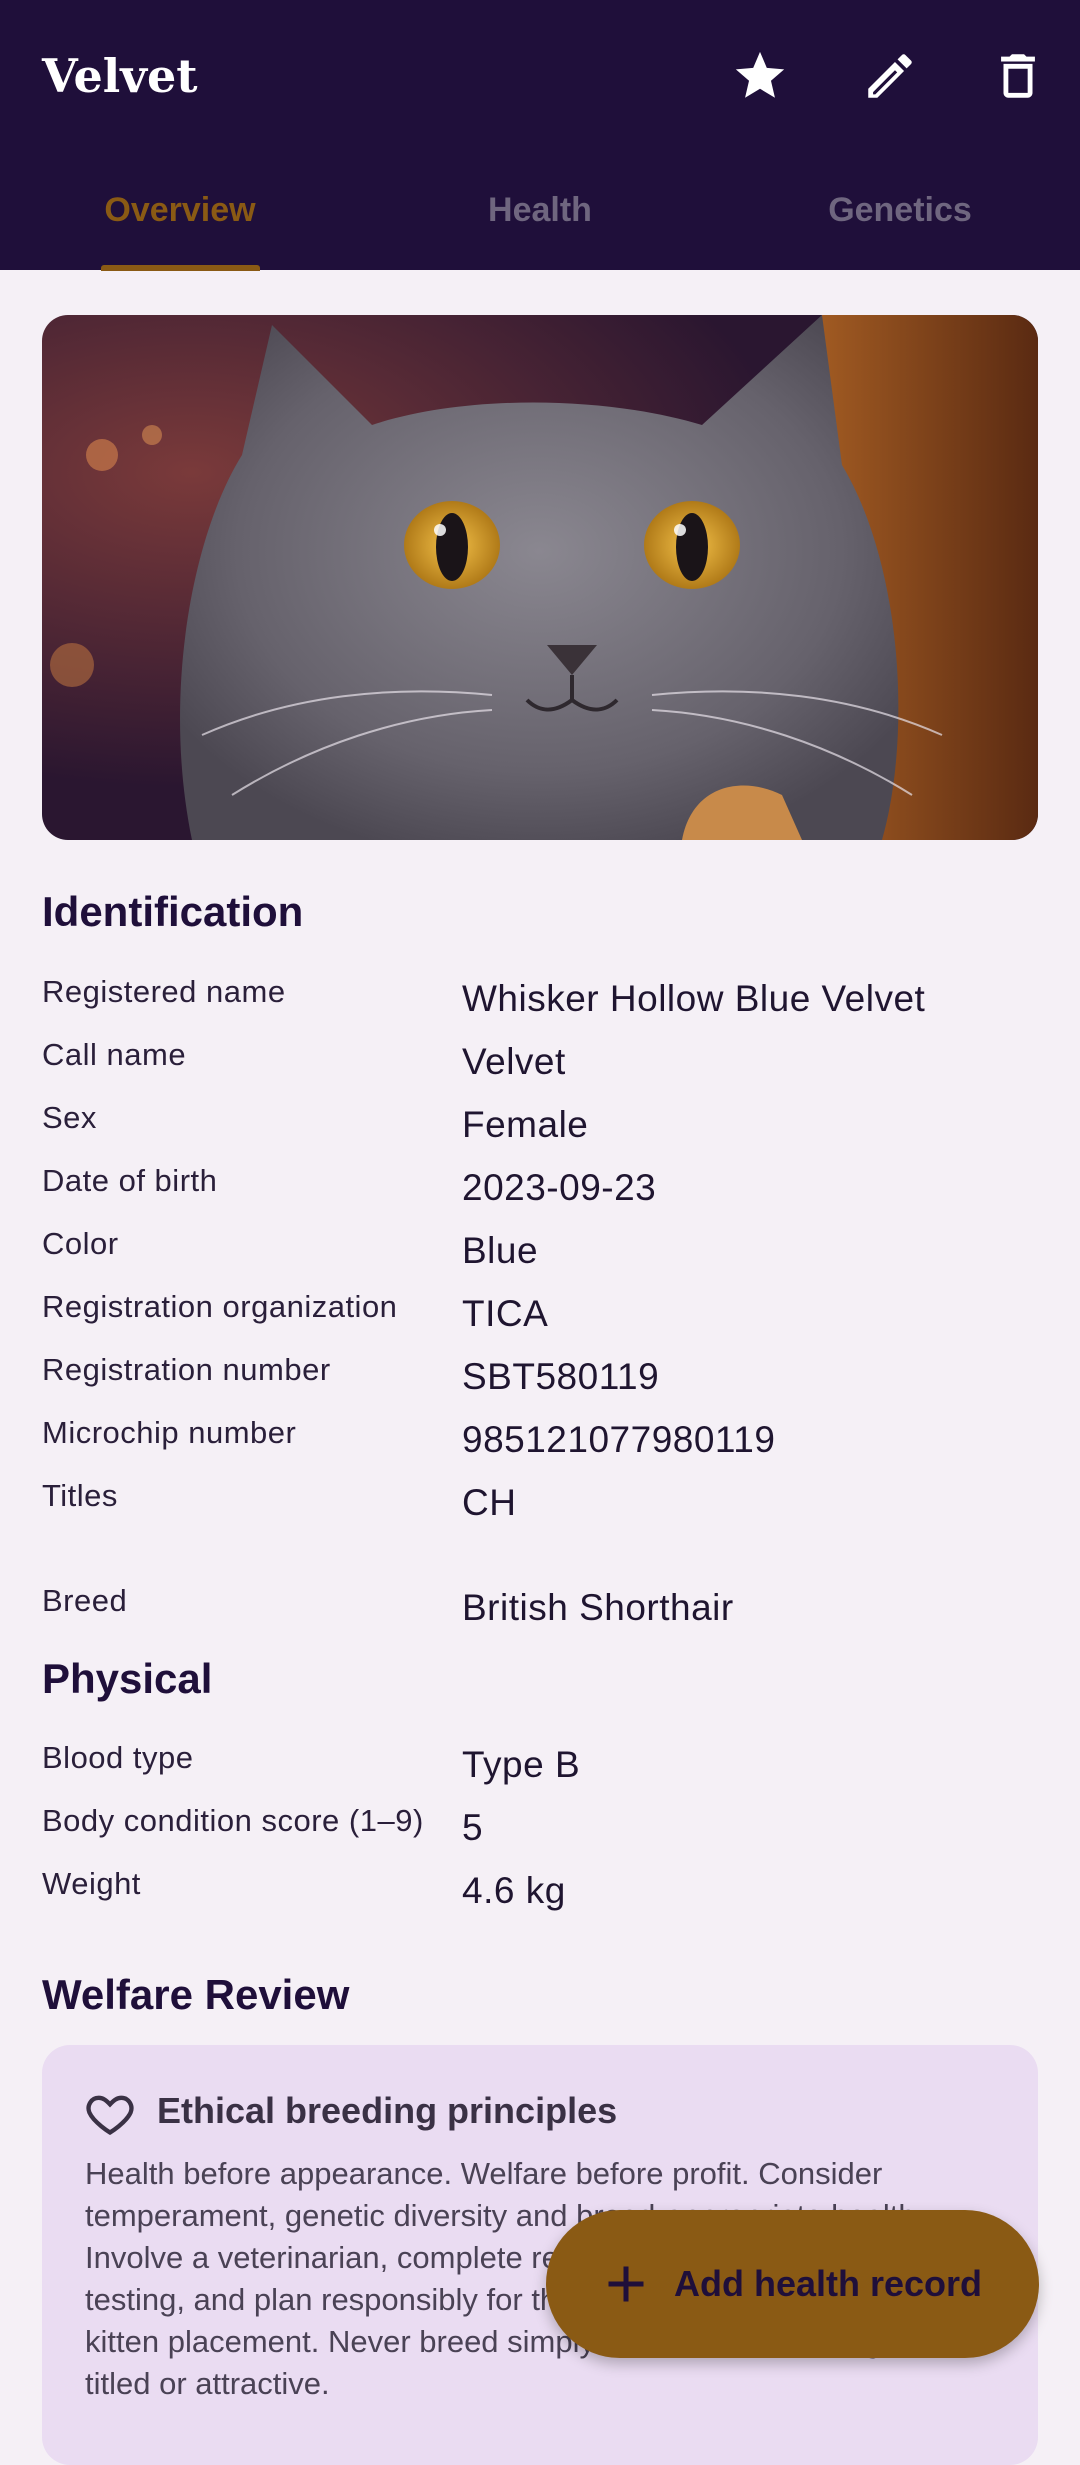  What do you see at coordinates (540, 210) in the screenshot?
I see `tab-health: Health` at bounding box center [540, 210].